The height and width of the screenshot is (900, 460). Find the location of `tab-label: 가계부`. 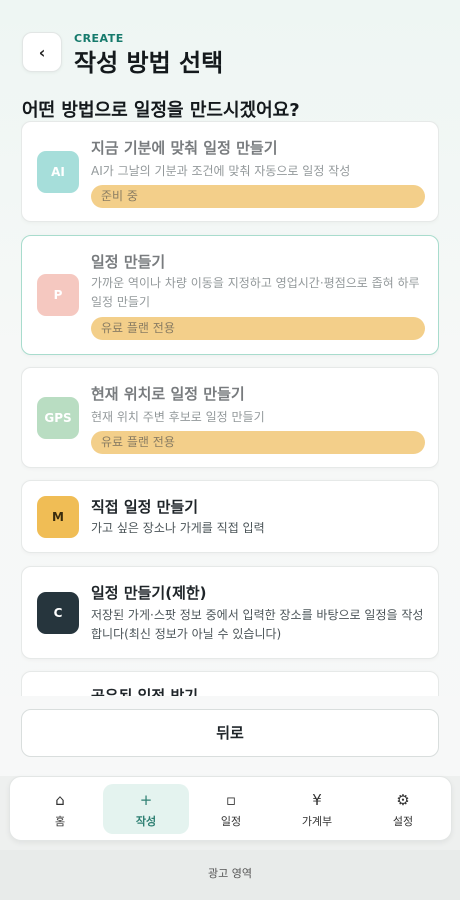

tab-label: 가계부 is located at coordinates (317, 821).